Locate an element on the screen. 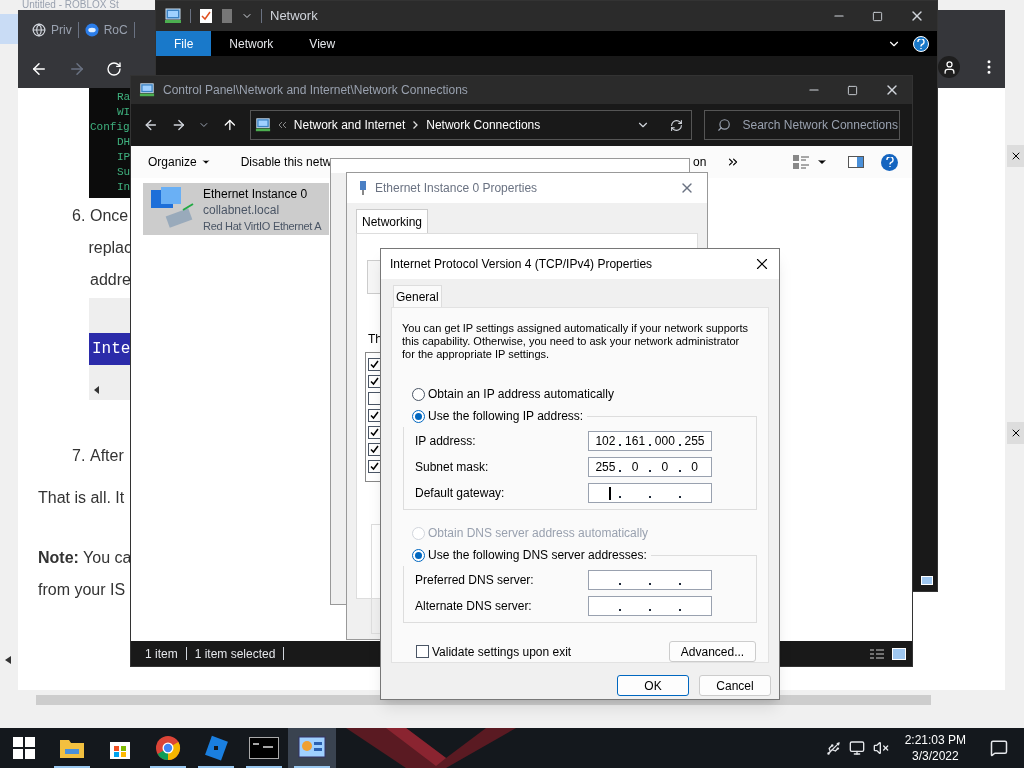 The image size is (1024, 768). tab: General is located at coordinates (417, 296).